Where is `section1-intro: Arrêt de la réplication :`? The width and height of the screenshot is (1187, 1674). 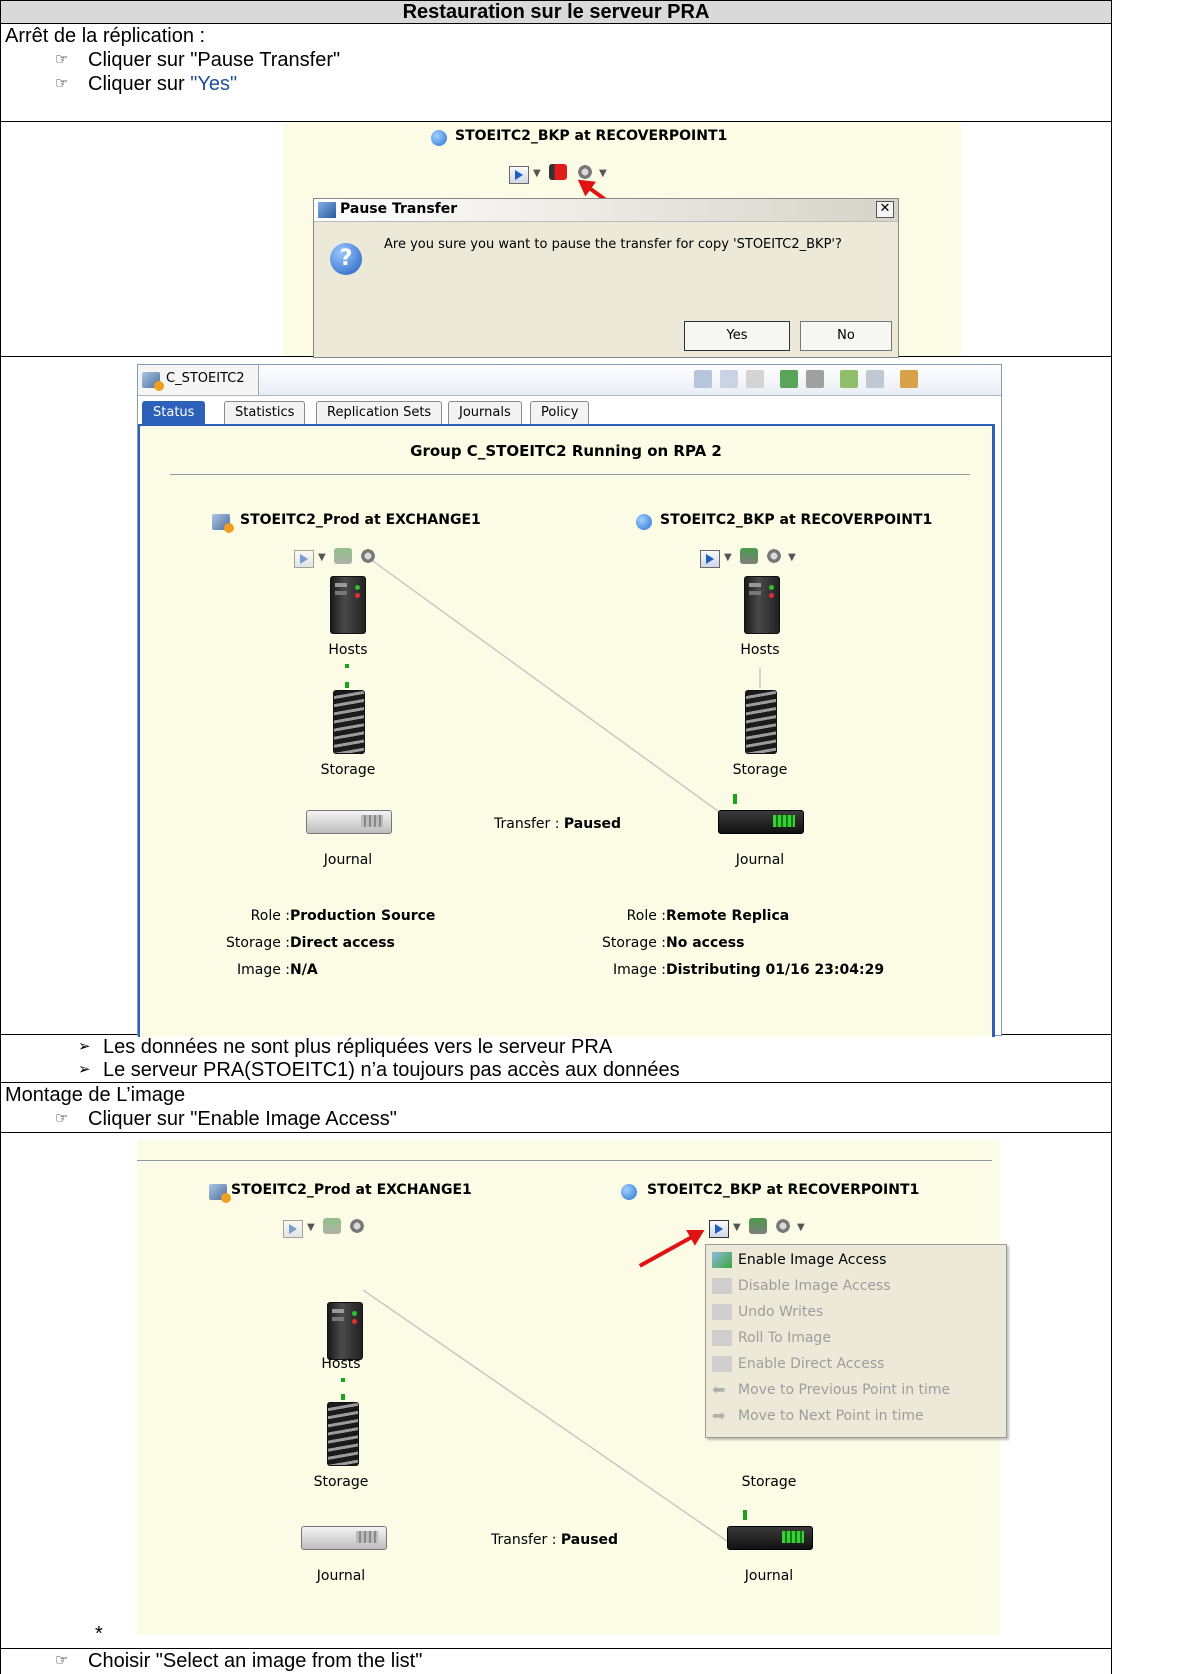 section1-intro: Arrêt de la réplication : is located at coordinates (105, 36).